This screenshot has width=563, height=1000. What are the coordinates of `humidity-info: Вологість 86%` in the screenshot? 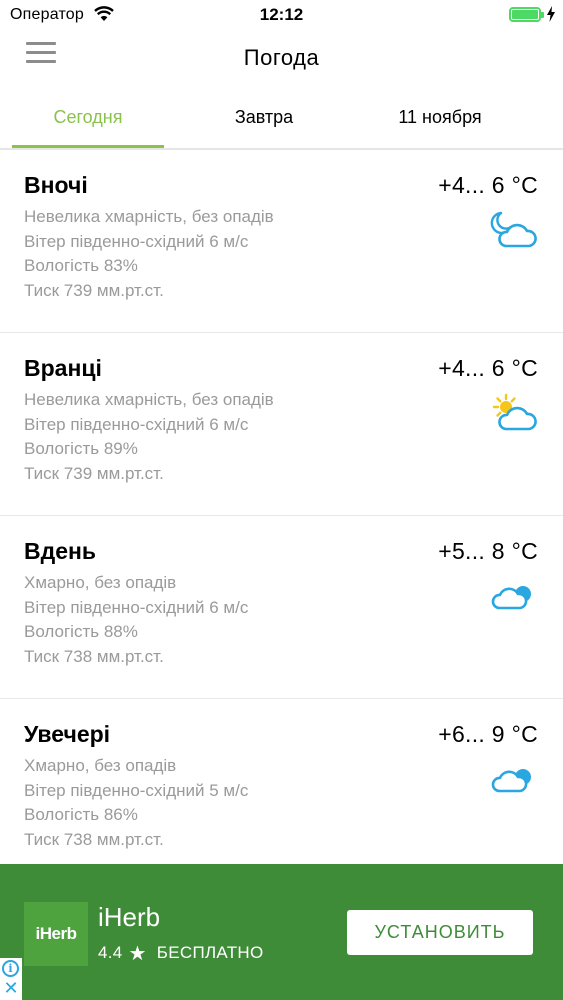 It's located at (81, 814).